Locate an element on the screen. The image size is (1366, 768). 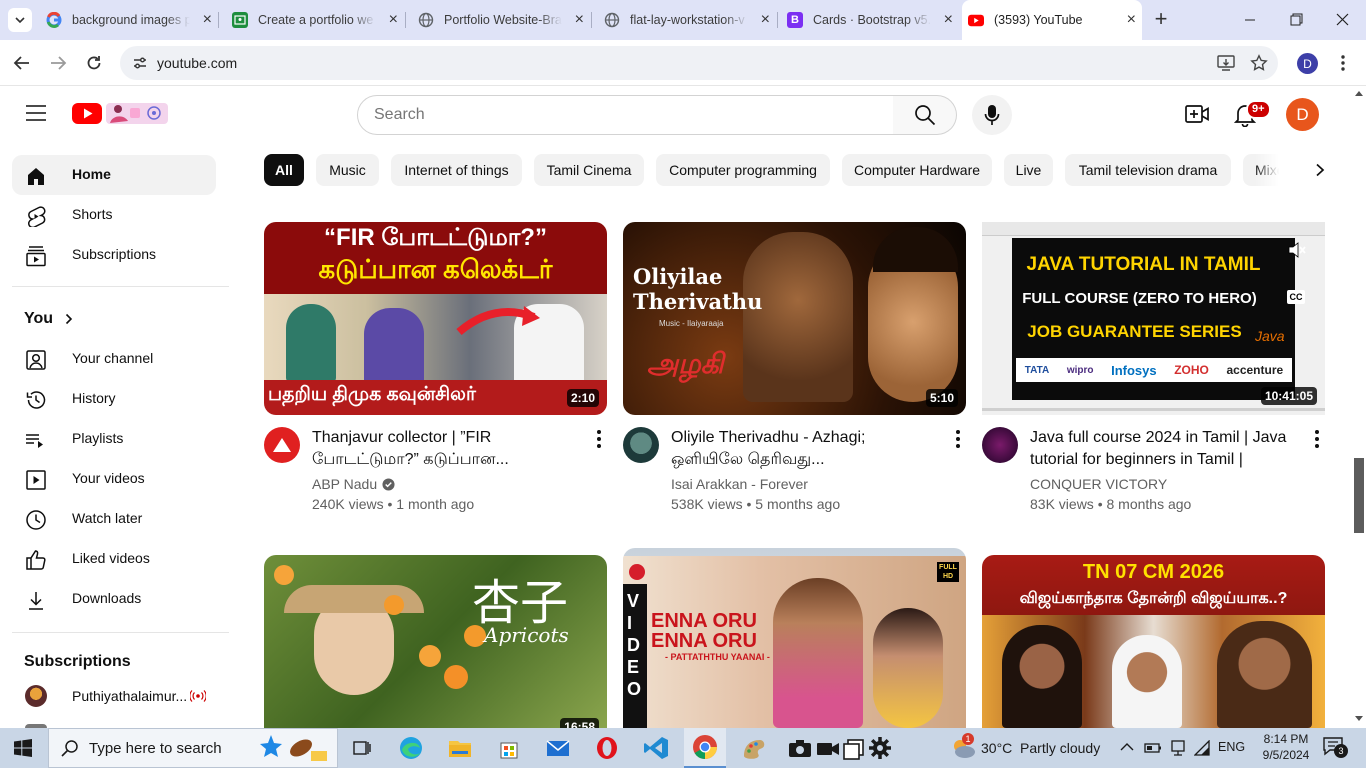
chip-all: All is located at coordinates (284, 170).